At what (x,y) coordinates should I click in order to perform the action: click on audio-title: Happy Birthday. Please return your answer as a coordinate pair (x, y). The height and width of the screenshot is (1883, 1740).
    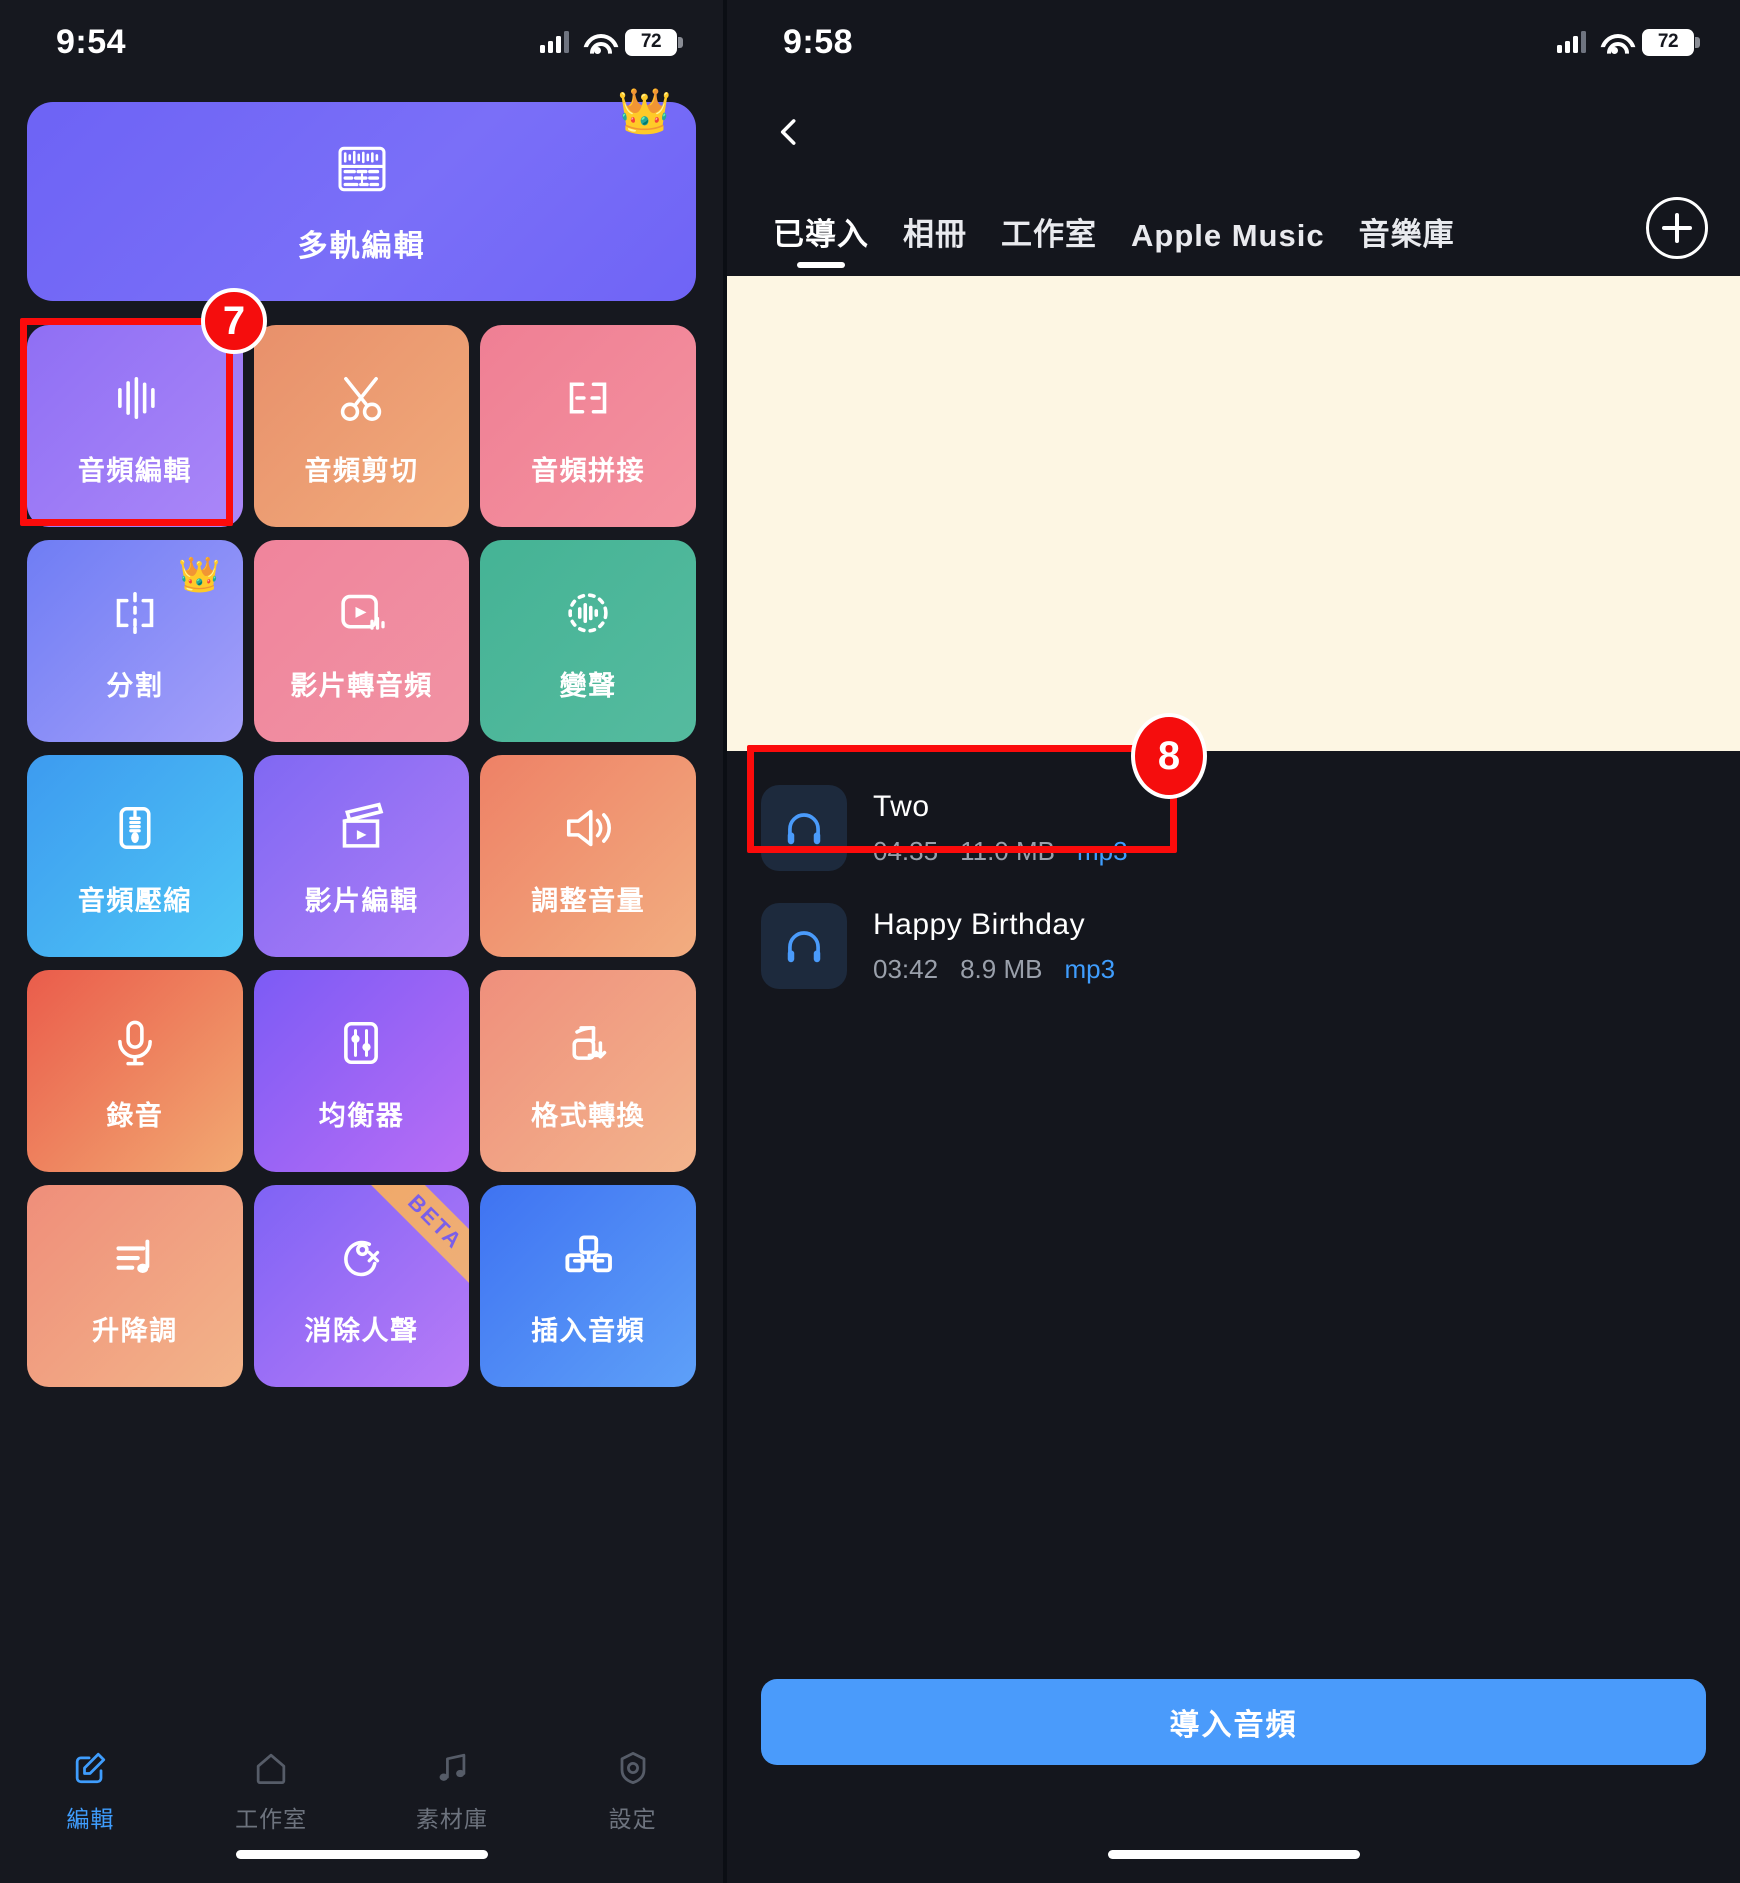
    Looking at the image, I should click on (979, 924).